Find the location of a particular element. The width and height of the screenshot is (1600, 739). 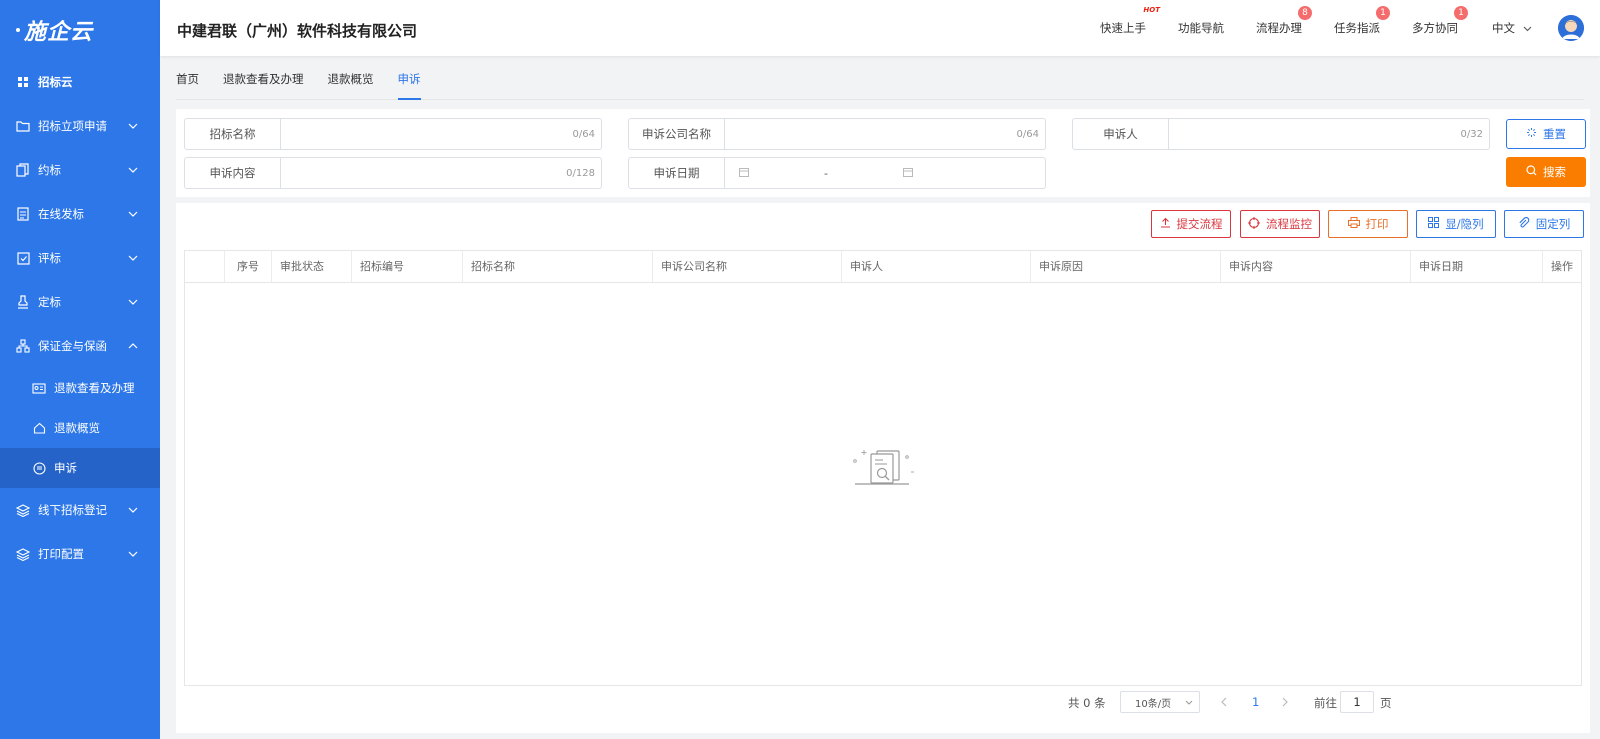

company-input: 0/64 is located at coordinates (885, 134).